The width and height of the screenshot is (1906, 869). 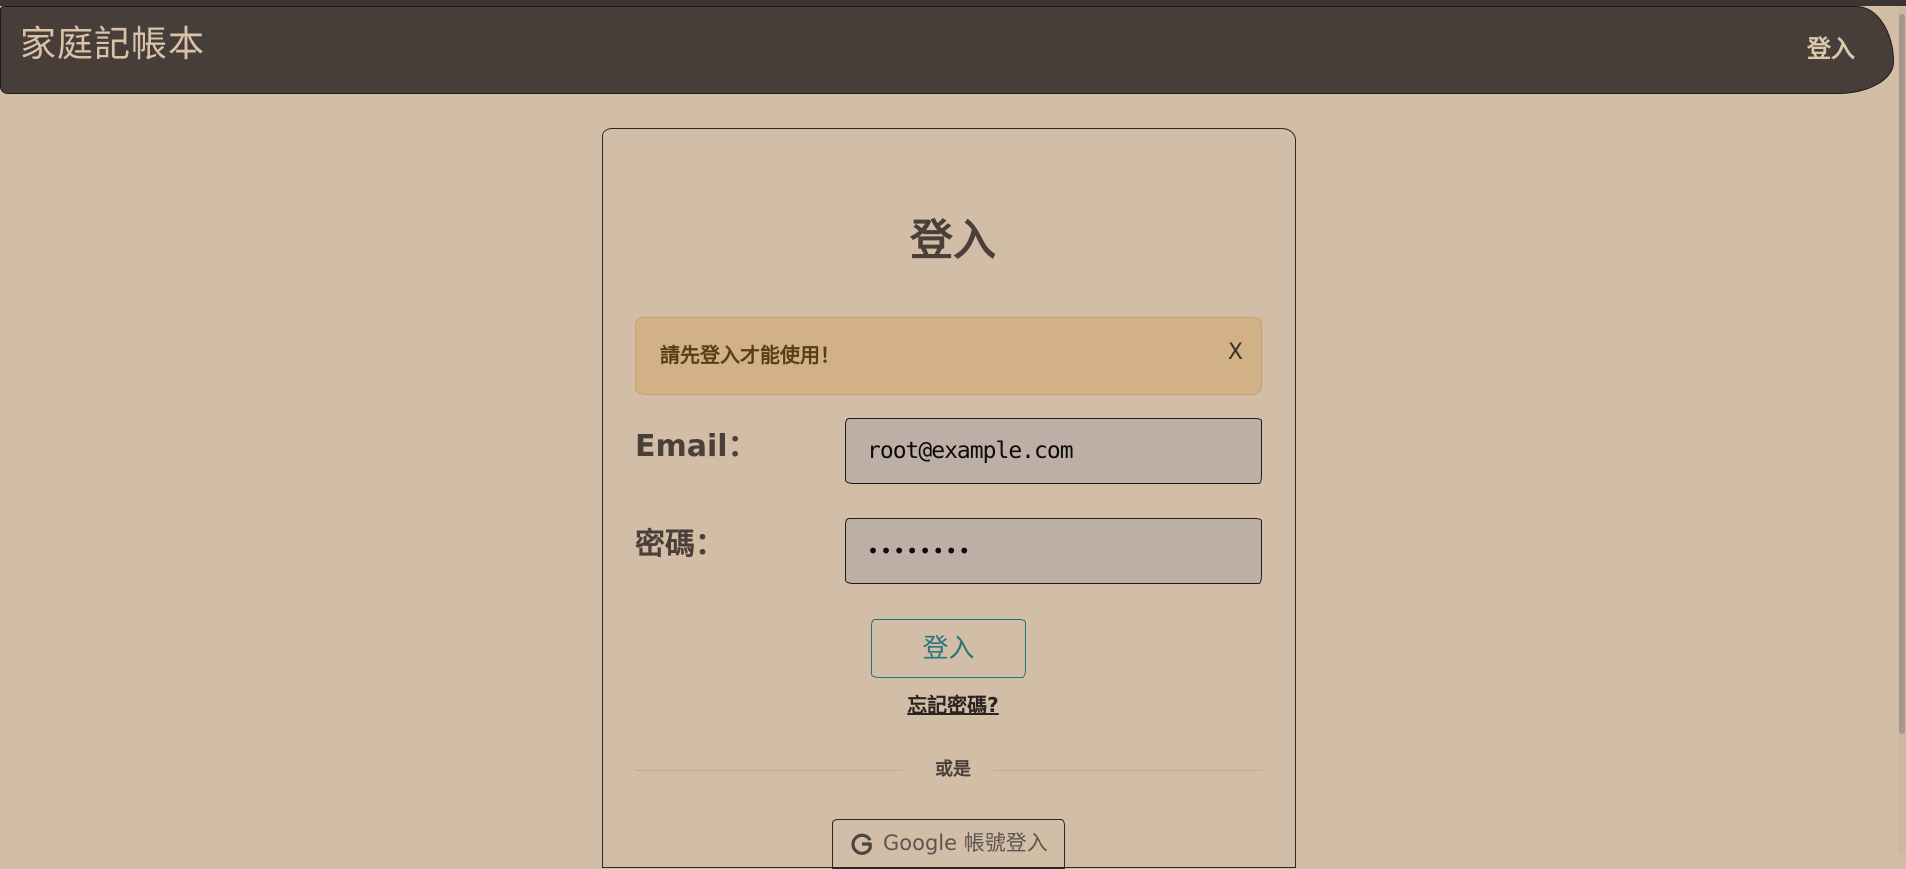 What do you see at coordinates (1127, 770) in the screenshot?
I see `divider-right` at bounding box center [1127, 770].